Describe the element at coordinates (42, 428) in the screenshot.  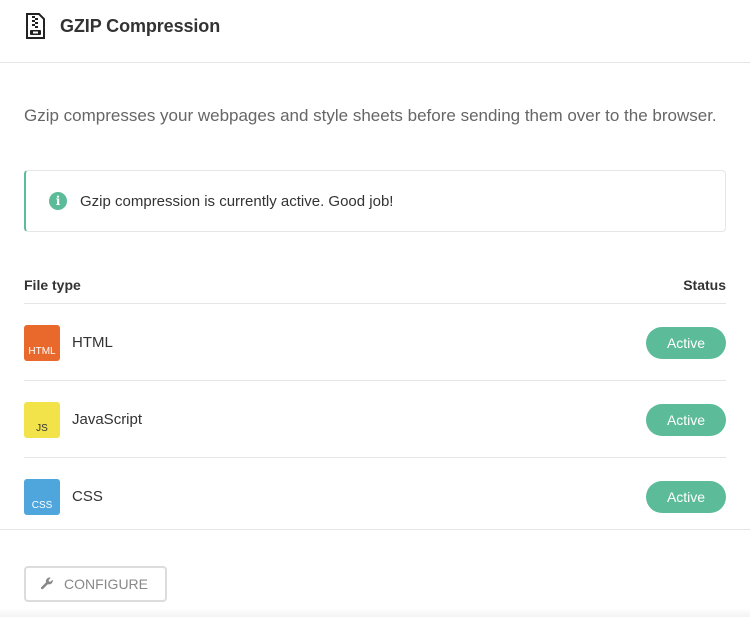
I see `file-badge-label: JS` at that location.